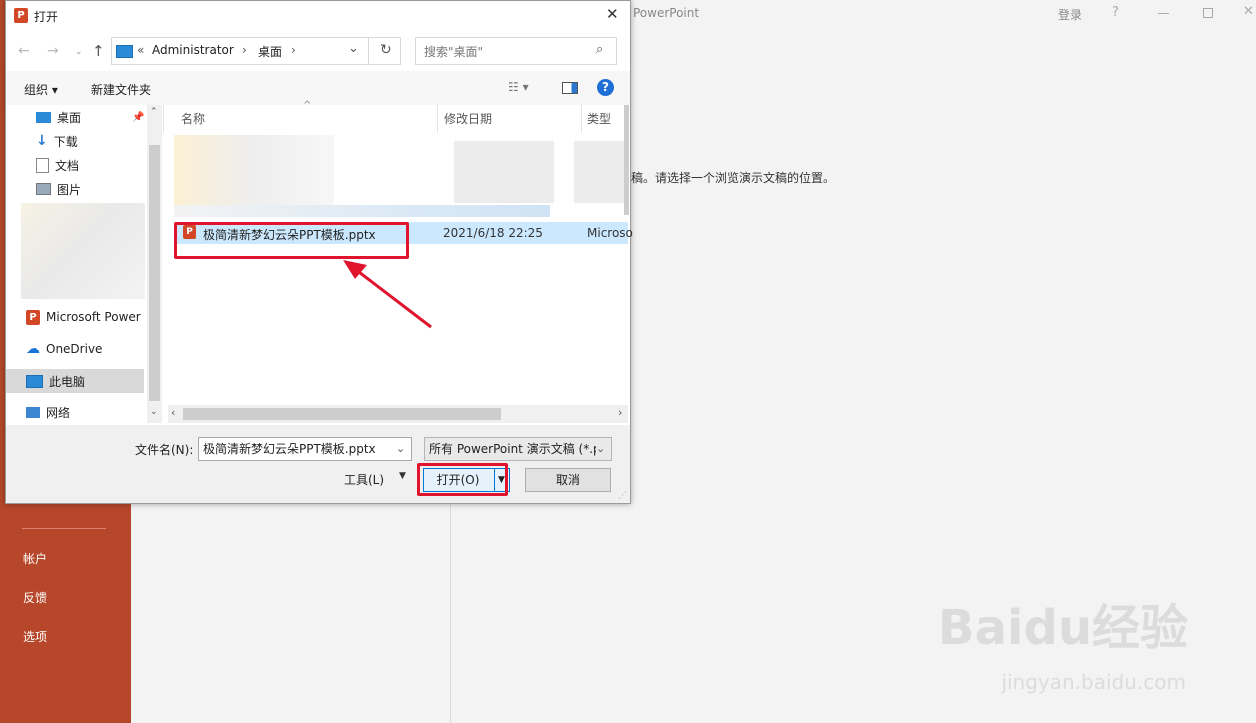 Image resolution: width=1256 pixels, height=723 pixels. Describe the element at coordinates (622, 496) in the screenshot. I see `resize-grip-icon: ⋰` at that location.